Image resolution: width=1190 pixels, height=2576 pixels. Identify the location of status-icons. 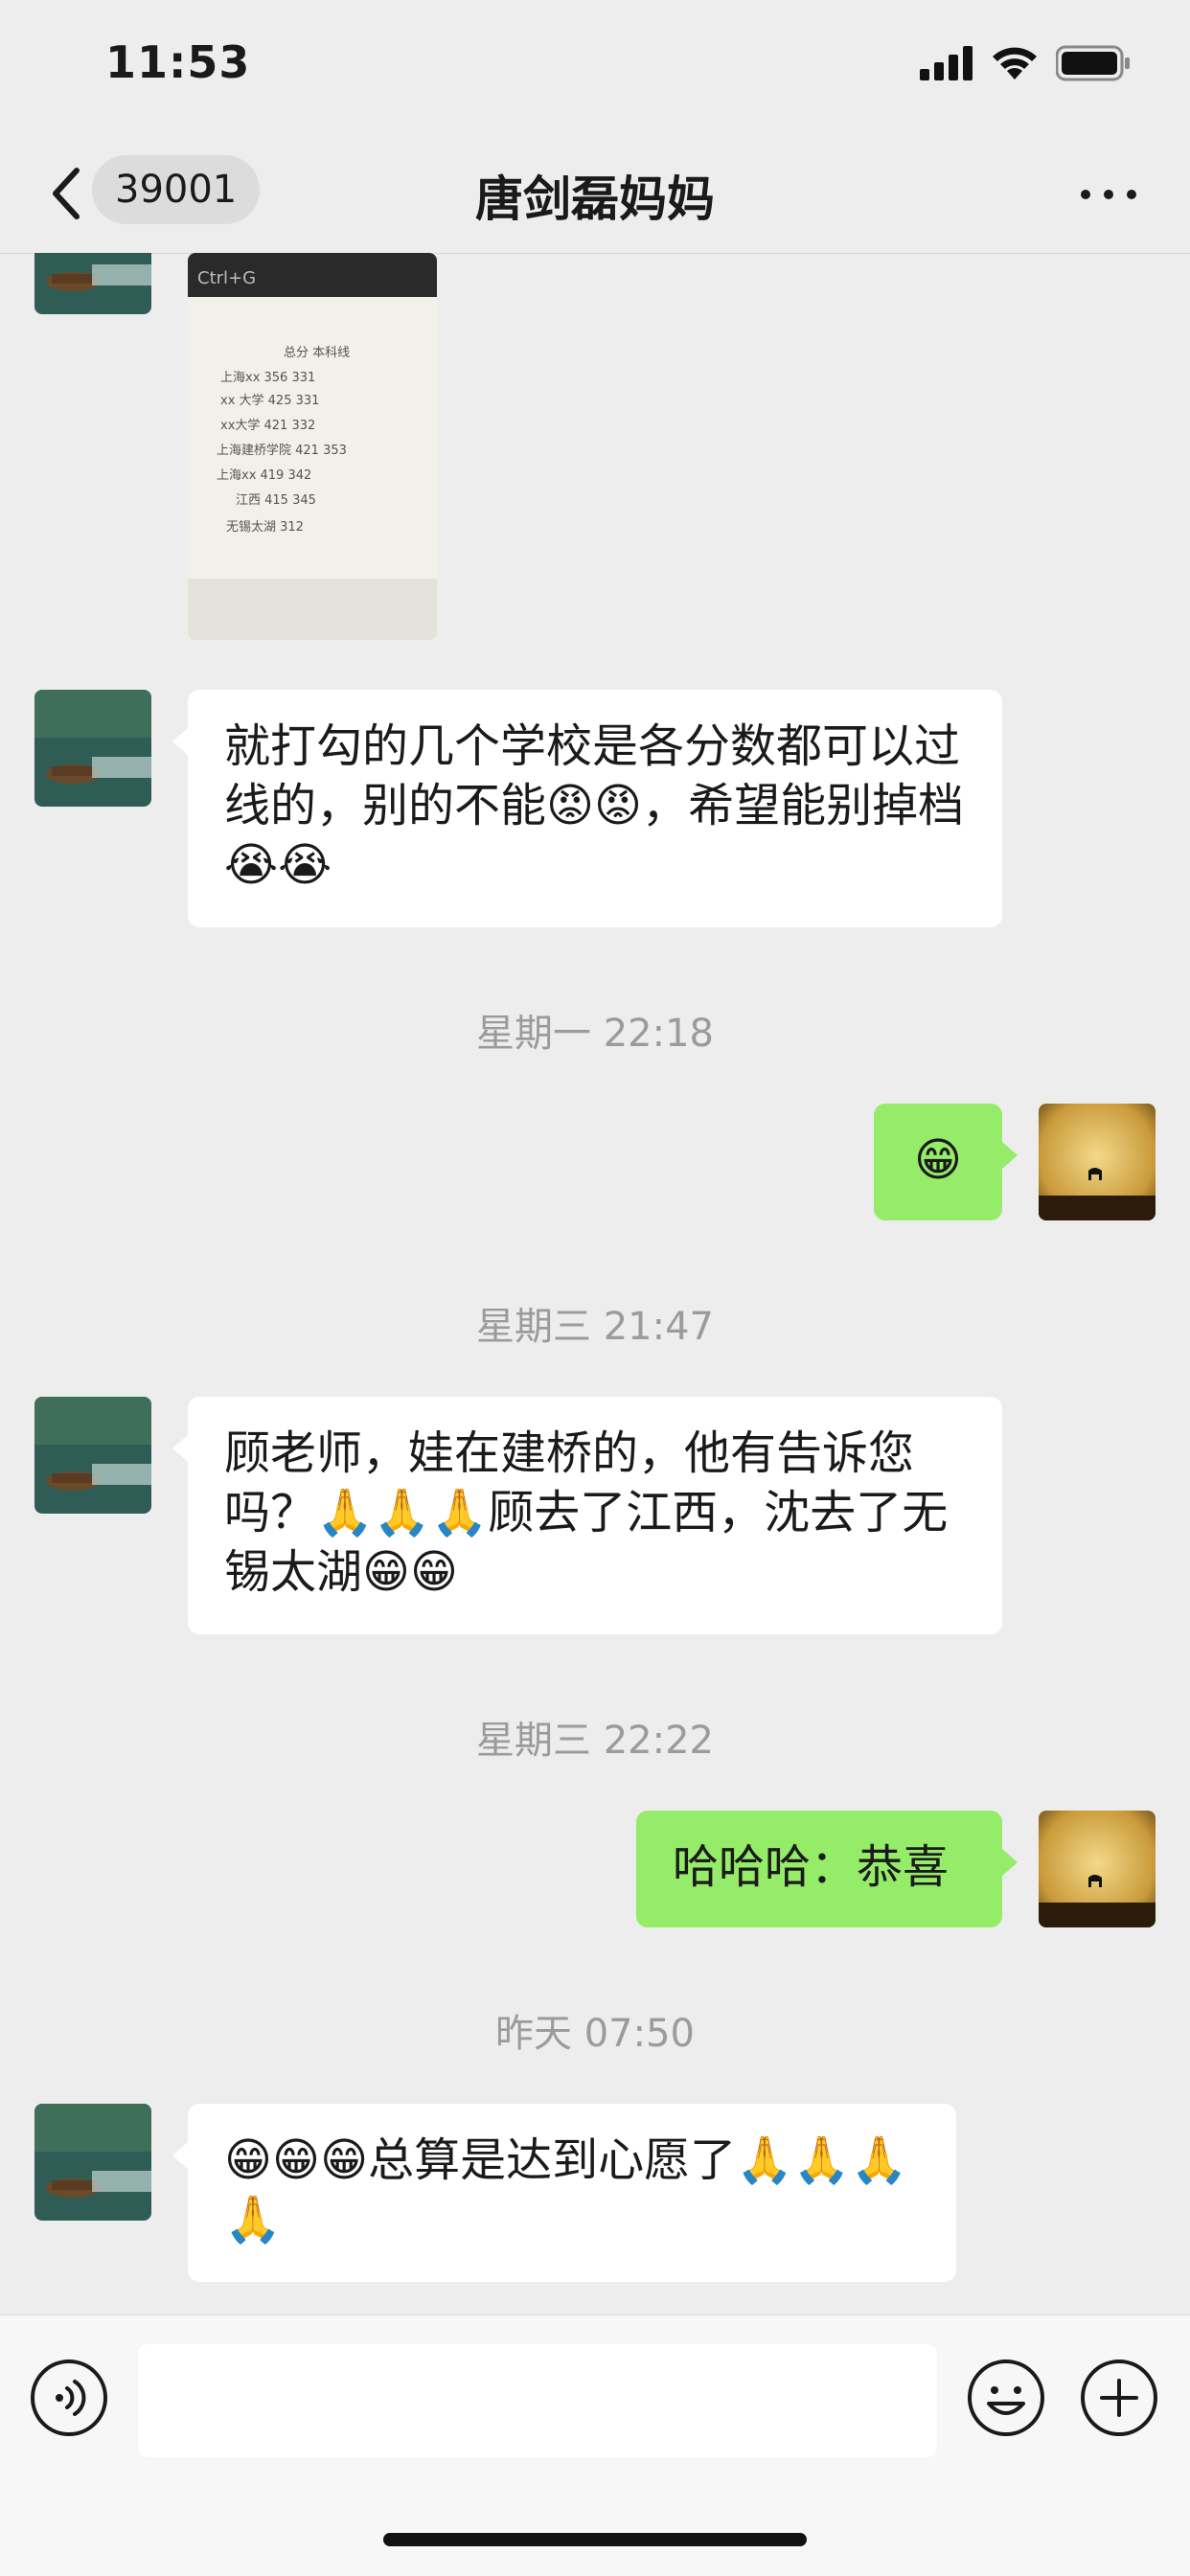
(1027, 63).